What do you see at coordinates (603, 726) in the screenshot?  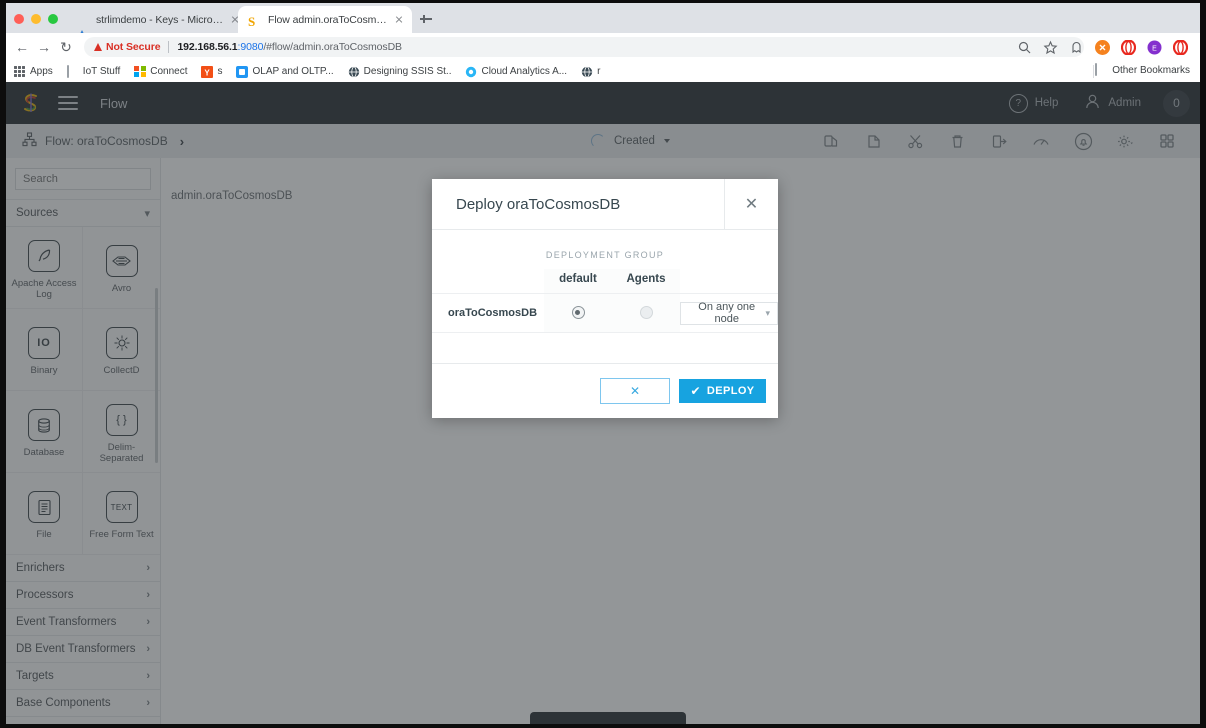 I see `window-border-bottom` at bounding box center [603, 726].